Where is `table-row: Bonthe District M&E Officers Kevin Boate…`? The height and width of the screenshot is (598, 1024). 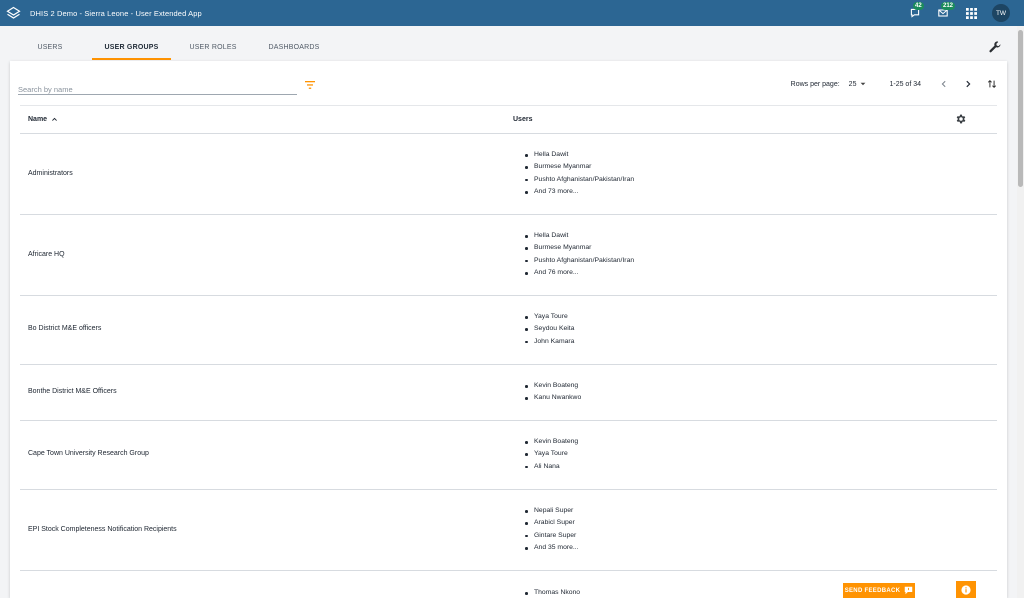
table-row: Bonthe District M&E Officers Kevin Boate… is located at coordinates (508, 393).